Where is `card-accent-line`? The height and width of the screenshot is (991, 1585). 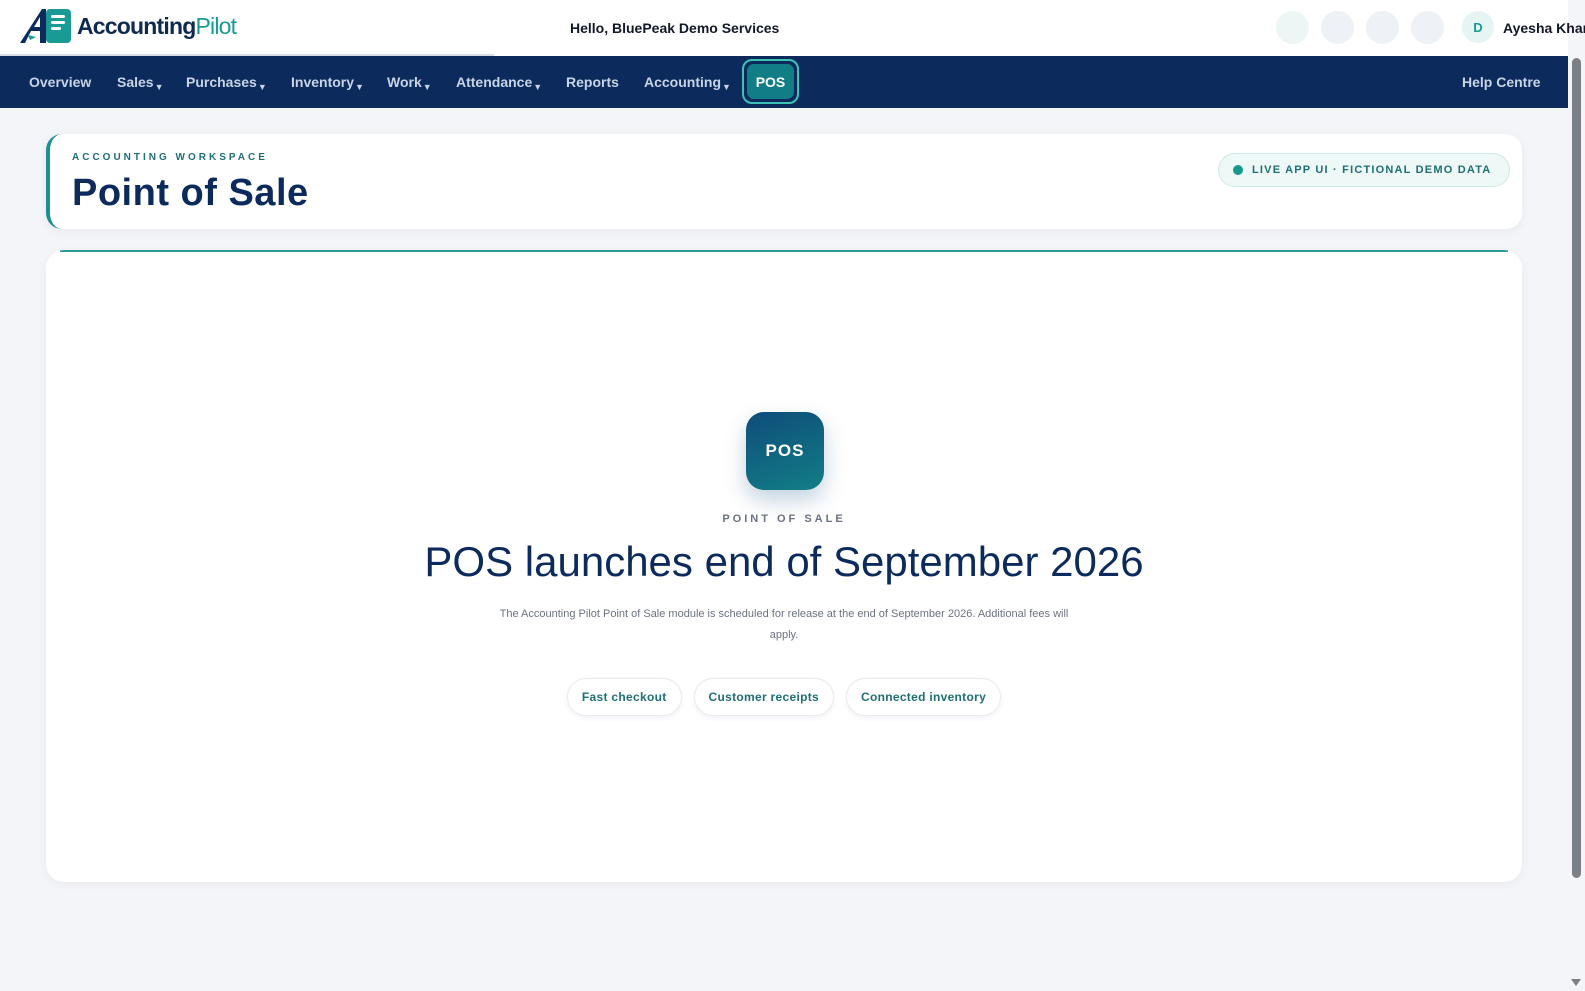 card-accent-line is located at coordinates (784, 251).